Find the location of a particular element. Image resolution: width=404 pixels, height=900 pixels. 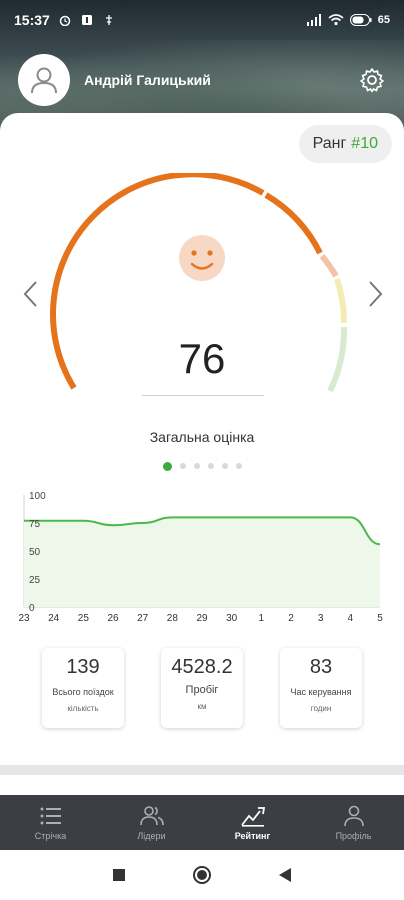

prev-arrow-icon is located at coordinates (31, 294).